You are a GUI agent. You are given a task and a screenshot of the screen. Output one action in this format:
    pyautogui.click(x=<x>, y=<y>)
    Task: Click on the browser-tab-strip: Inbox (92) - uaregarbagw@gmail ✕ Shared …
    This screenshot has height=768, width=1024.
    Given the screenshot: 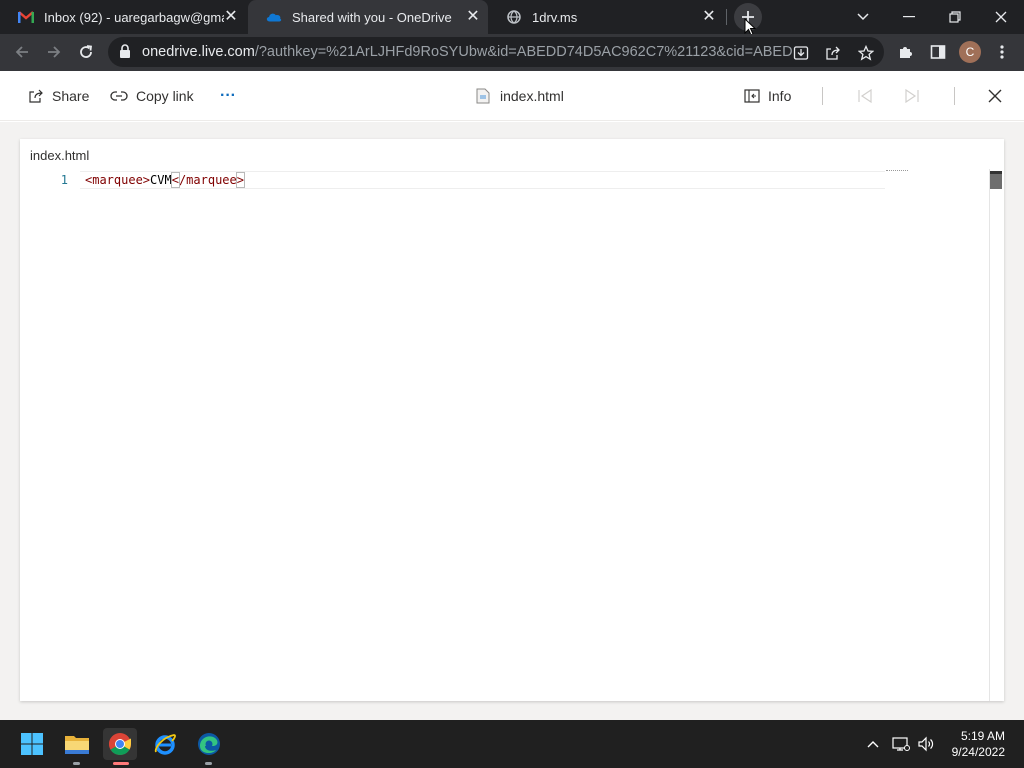 What is the action you would take?
    pyautogui.click(x=512, y=18)
    